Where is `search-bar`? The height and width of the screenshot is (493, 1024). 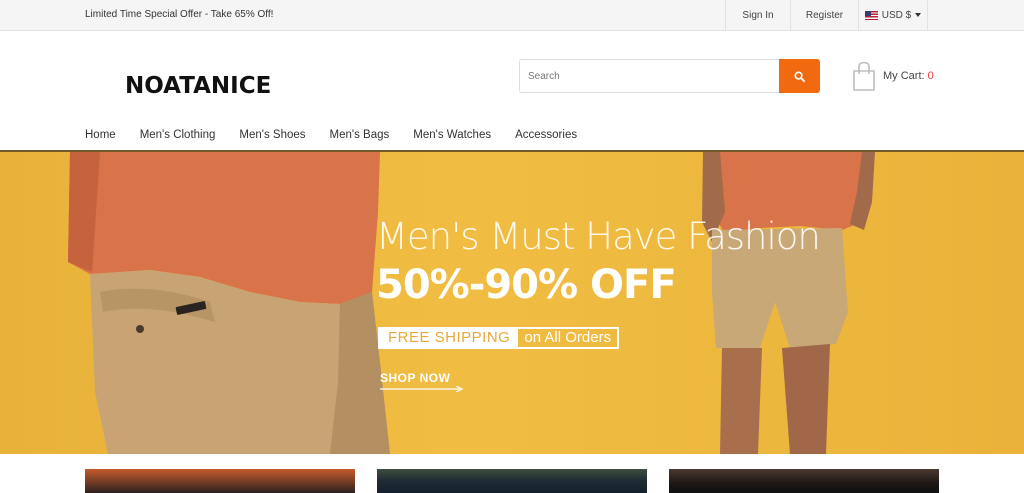
search-bar is located at coordinates (669, 76).